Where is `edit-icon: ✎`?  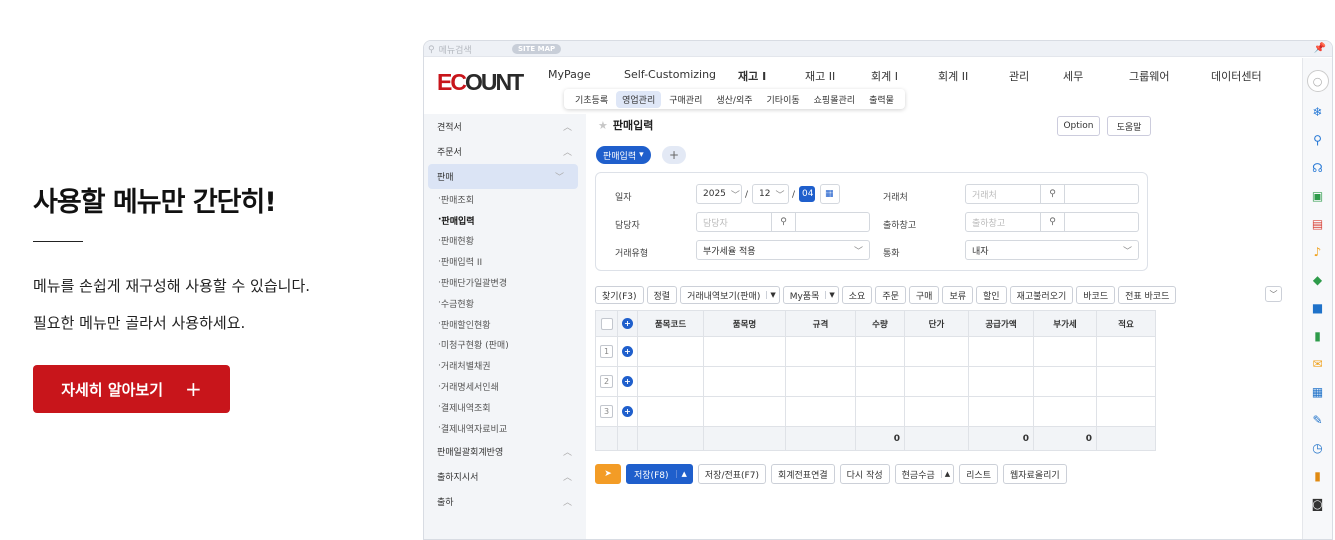
edit-icon: ✎ is located at coordinates (1318, 419).